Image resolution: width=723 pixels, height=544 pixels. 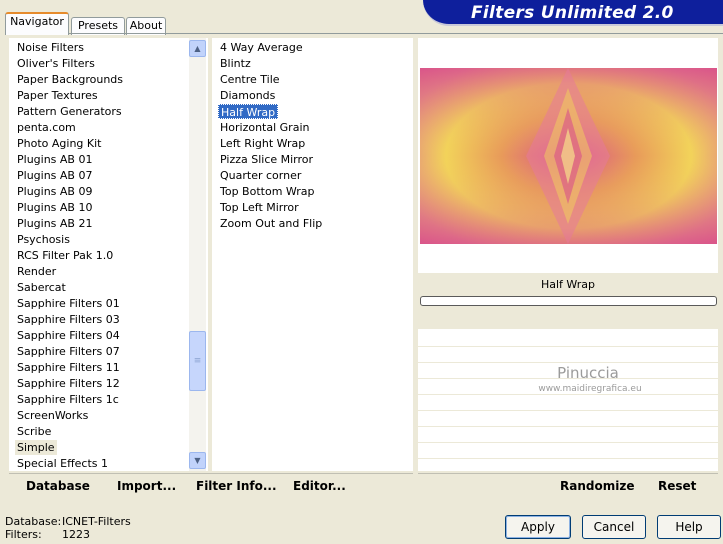 What do you see at coordinates (59, 143) in the screenshot?
I see `category-item: Photo Aging Kit` at bounding box center [59, 143].